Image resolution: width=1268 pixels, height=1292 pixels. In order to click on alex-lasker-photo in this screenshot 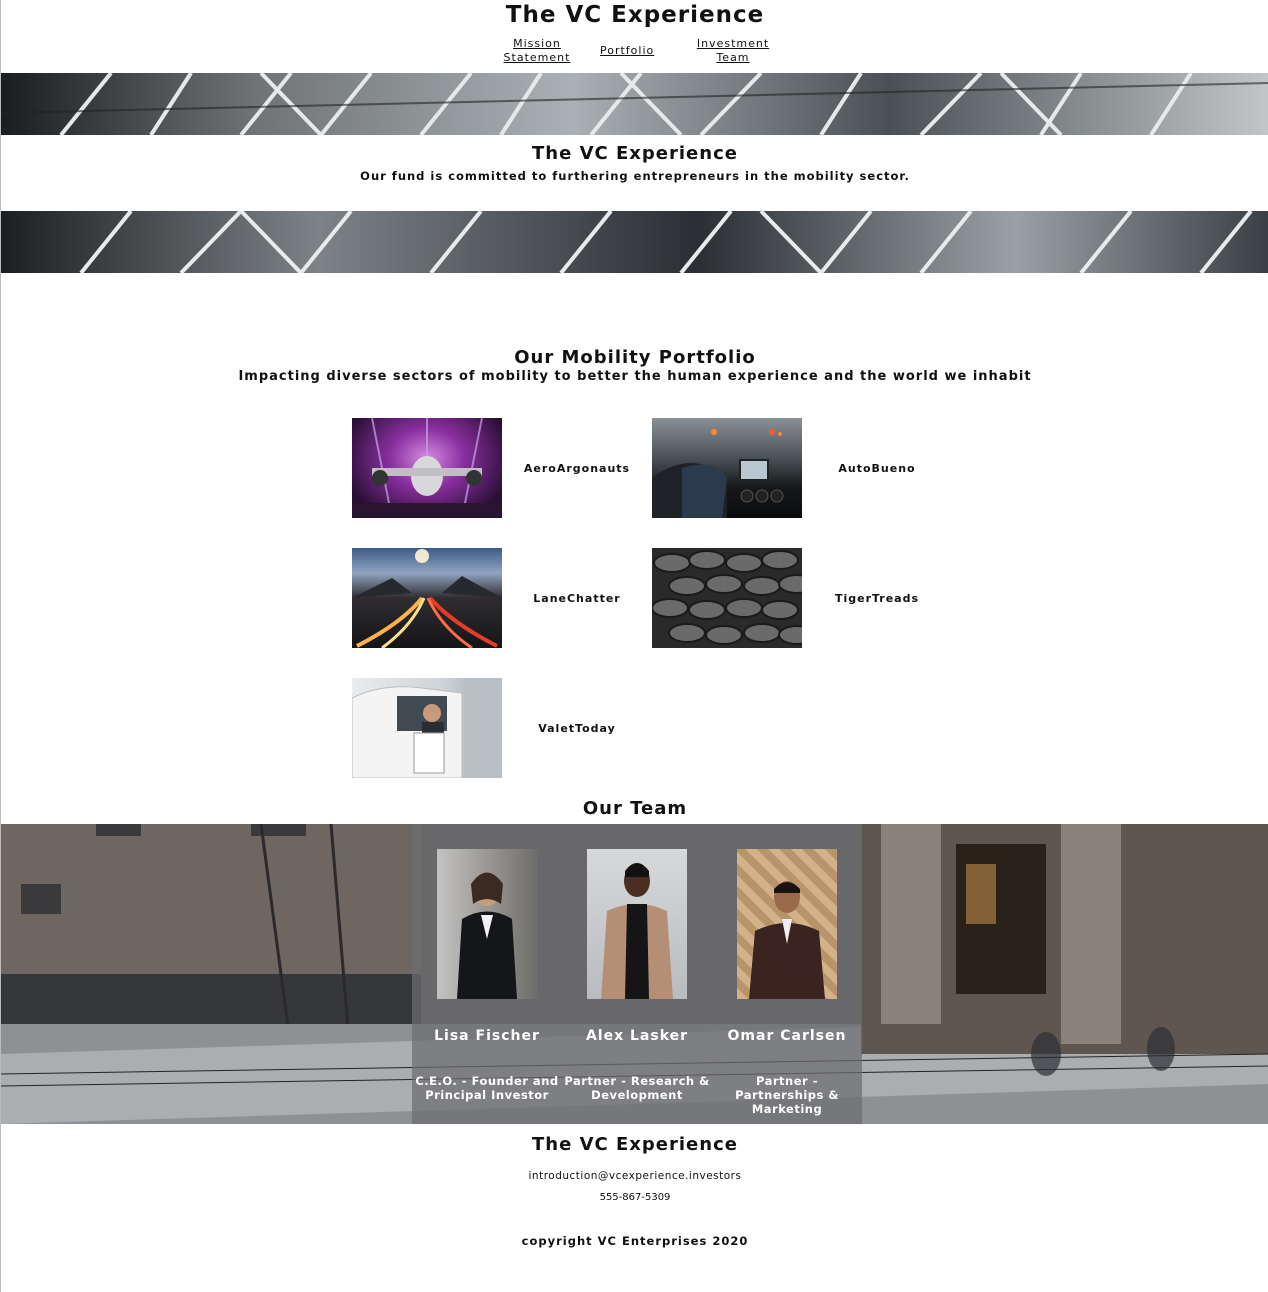, I will do `click(637, 924)`.